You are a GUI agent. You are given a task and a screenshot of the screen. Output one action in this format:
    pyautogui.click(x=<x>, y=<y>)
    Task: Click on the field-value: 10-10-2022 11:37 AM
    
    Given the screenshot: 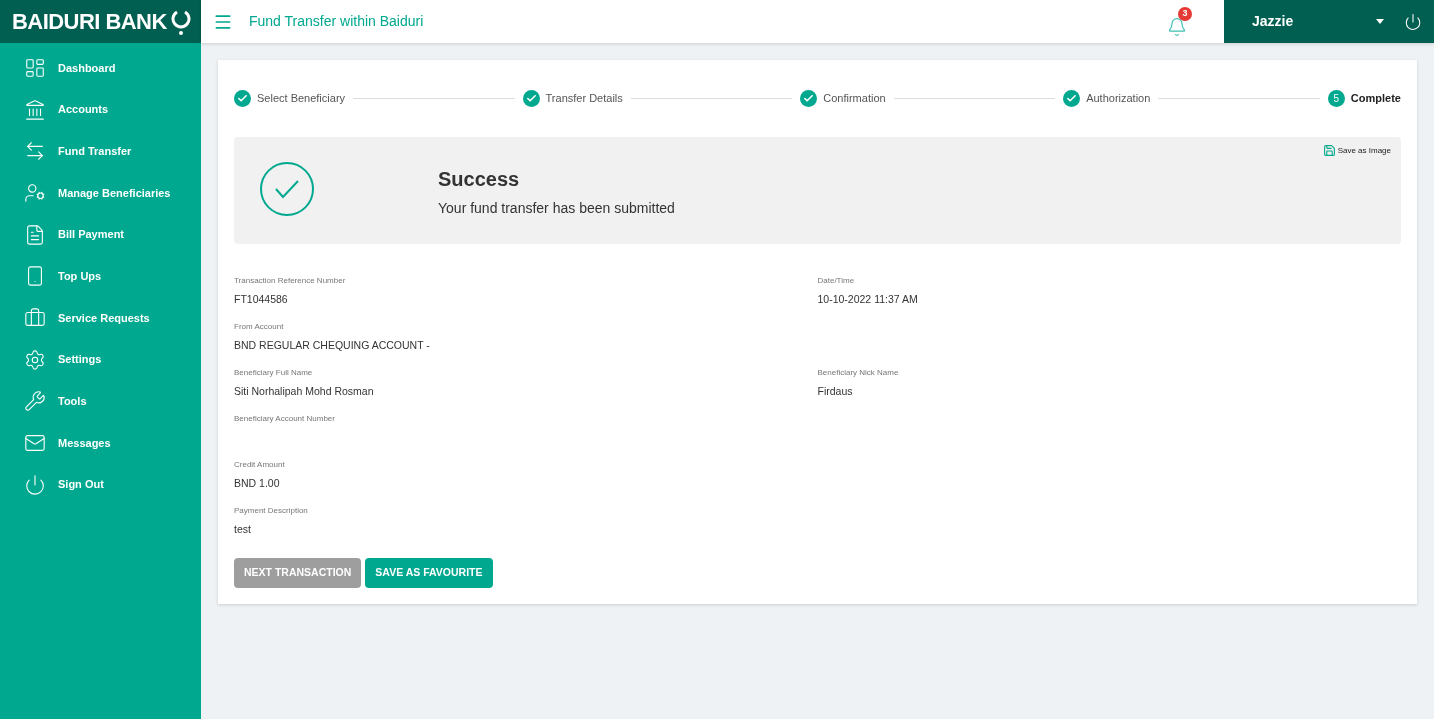 What is the action you would take?
    pyautogui.click(x=868, y=299)
    